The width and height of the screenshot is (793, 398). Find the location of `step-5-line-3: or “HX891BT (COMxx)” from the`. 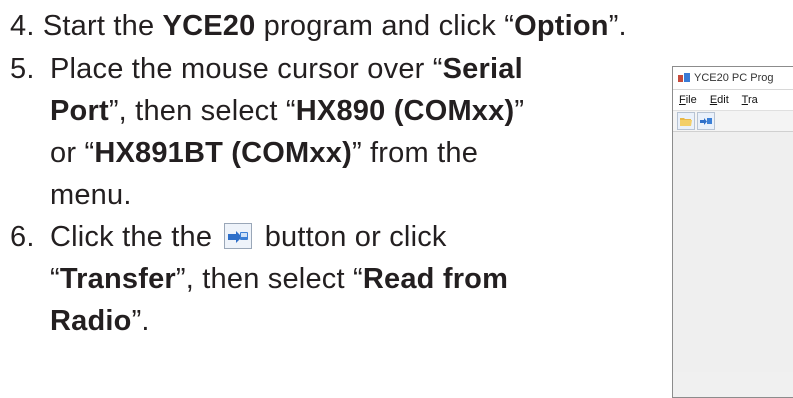

step-5-line-3: or “HX891BT (COMxx)” from the is located at coordinates (264, 153).